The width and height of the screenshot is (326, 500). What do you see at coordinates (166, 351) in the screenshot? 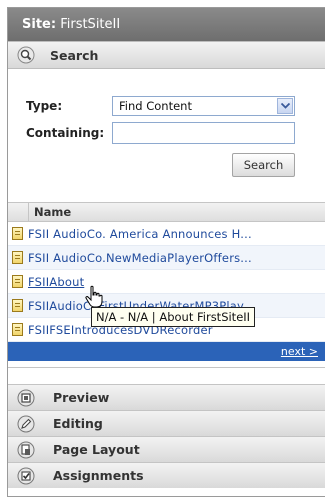
I see `pagination-bar: next >` at bounding box center [166, 351].